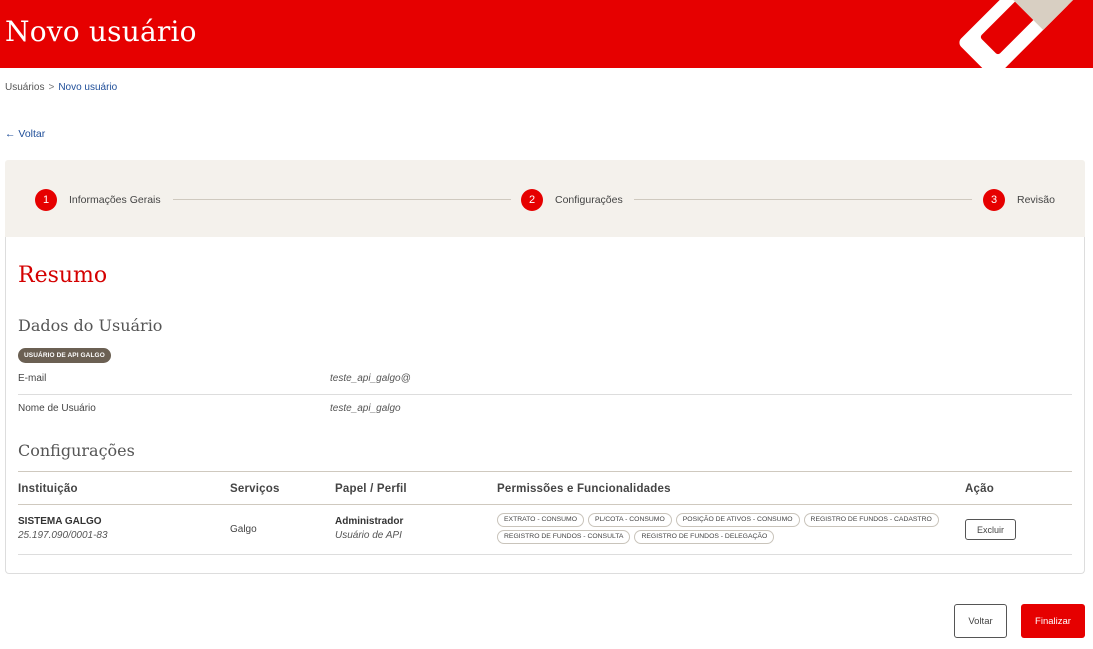  Describe the element at coordinates (63, 275) in the screenshot. I see `summary-title: Resumo` at that location.